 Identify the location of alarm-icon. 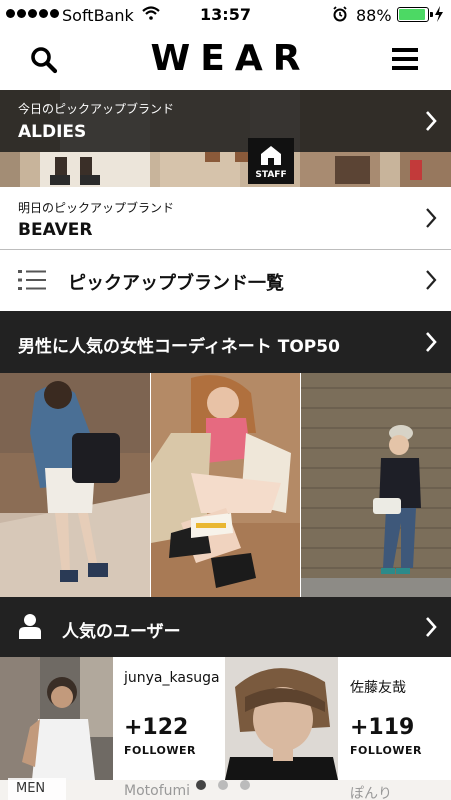
(340, 14).